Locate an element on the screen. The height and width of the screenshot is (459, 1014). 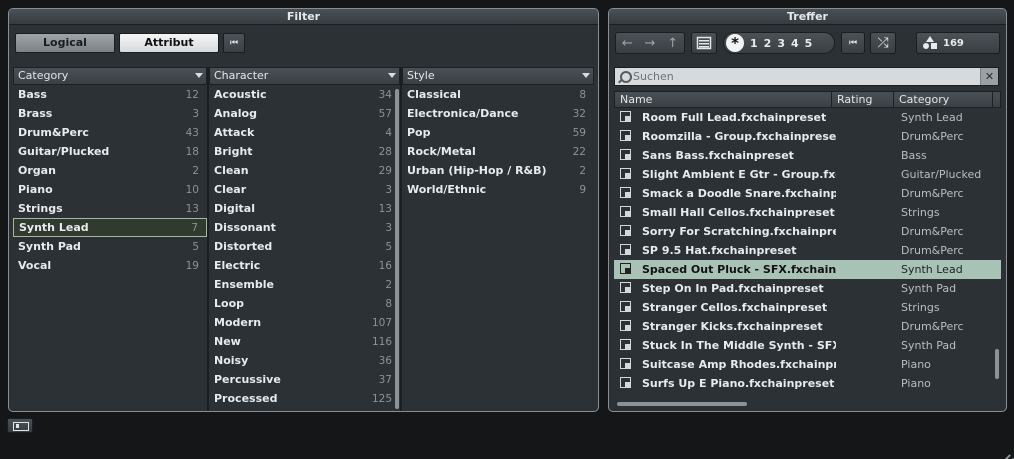
preset-file-icon is located at coordinates (629, 212).